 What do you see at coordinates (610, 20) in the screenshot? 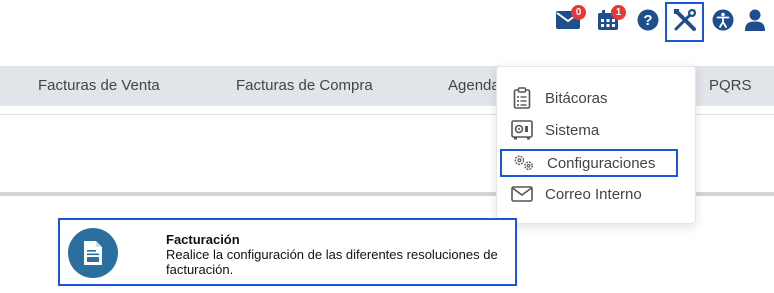
I see `calendar-button: 1` at bounding box center [610, 20].